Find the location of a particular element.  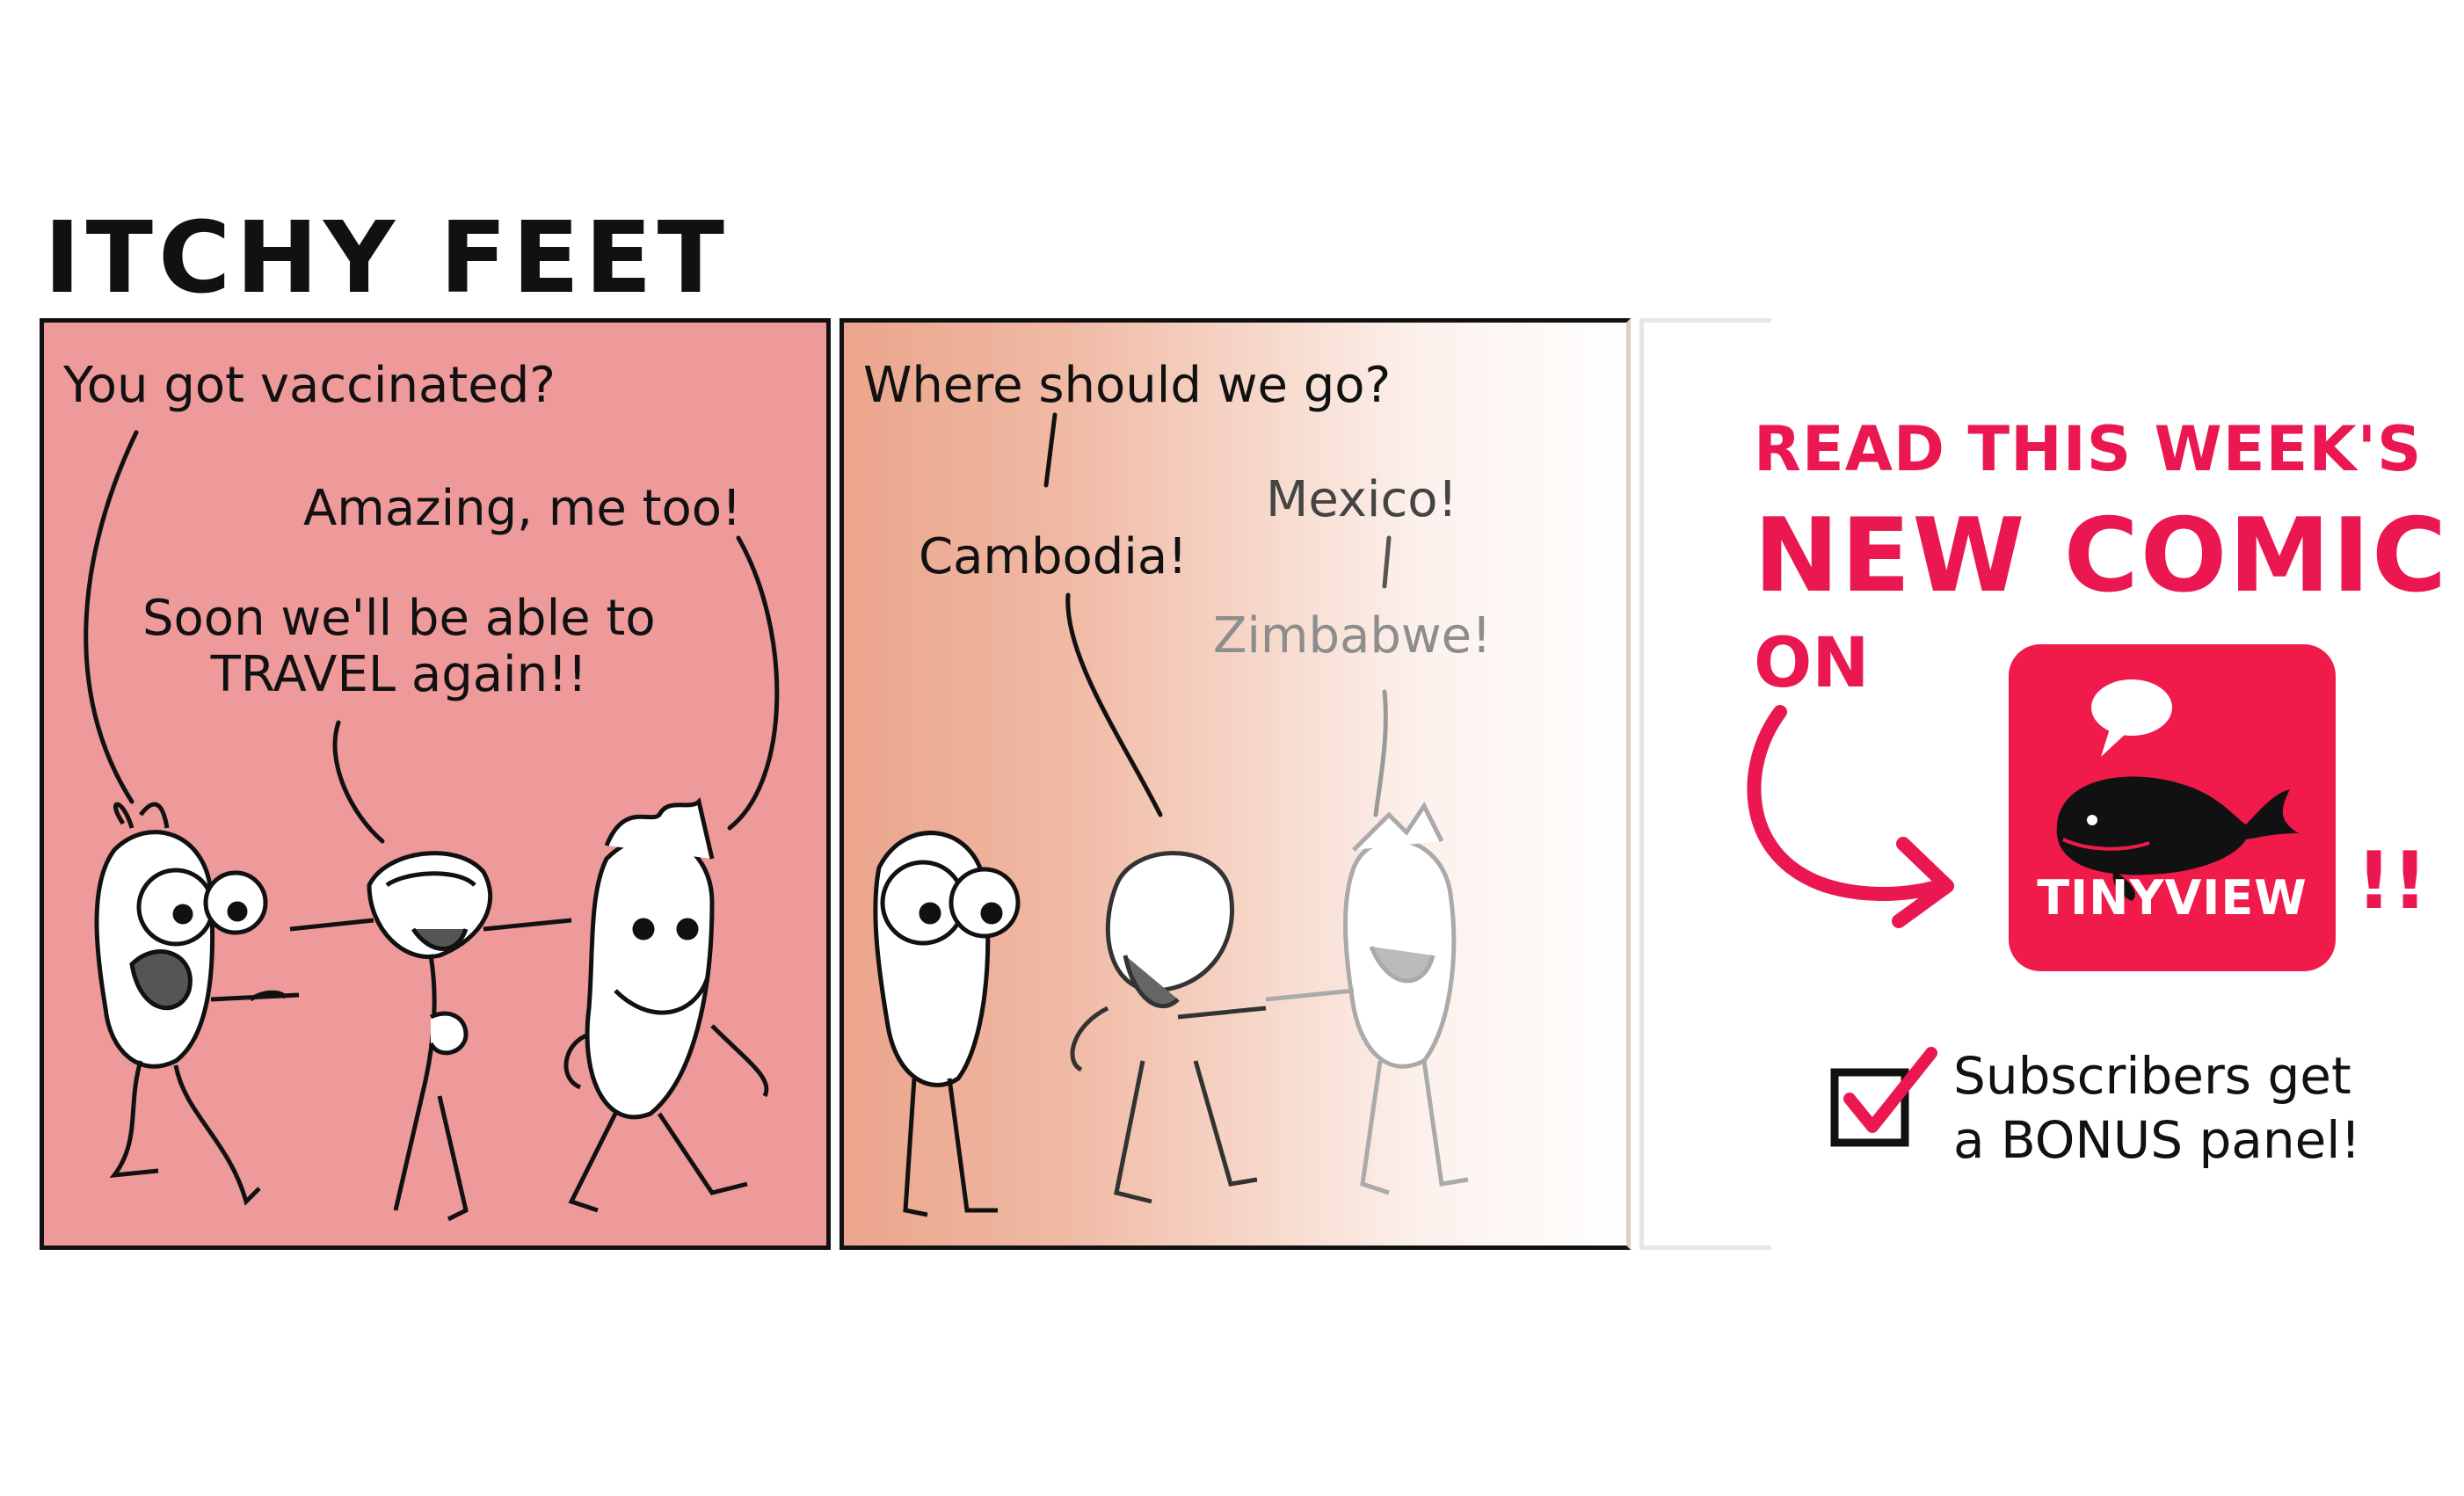

curved-arrow-icon is located at coordinates (1850, 816).